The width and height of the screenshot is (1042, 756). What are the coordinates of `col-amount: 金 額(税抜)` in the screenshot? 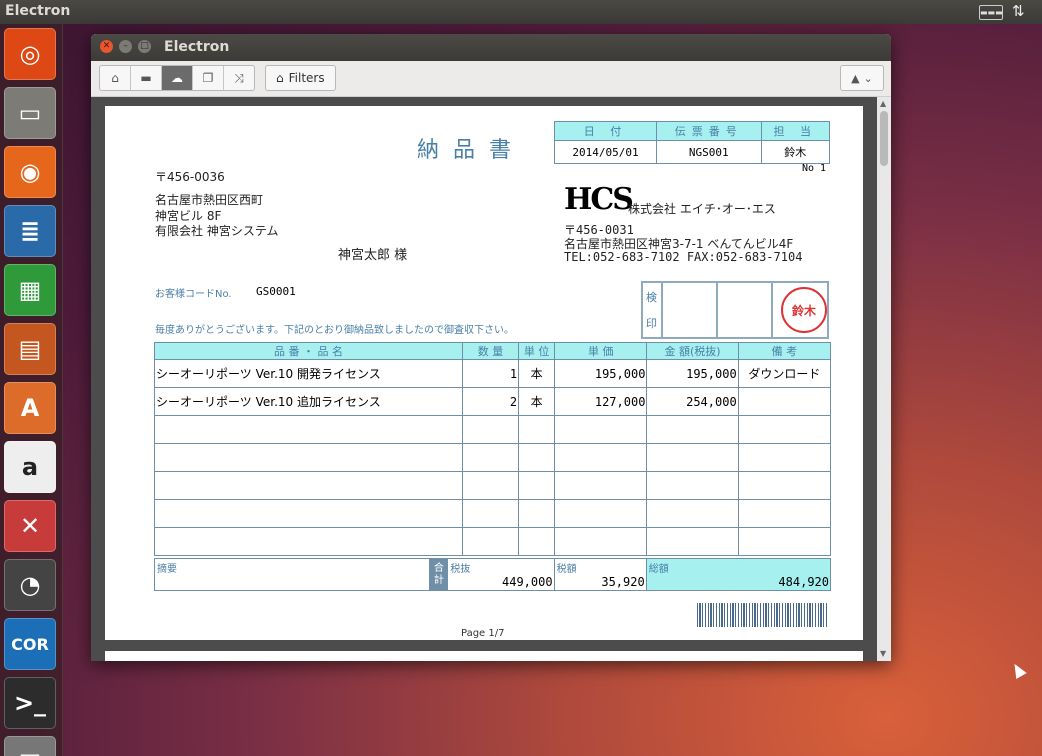 It's located at (692, 351).